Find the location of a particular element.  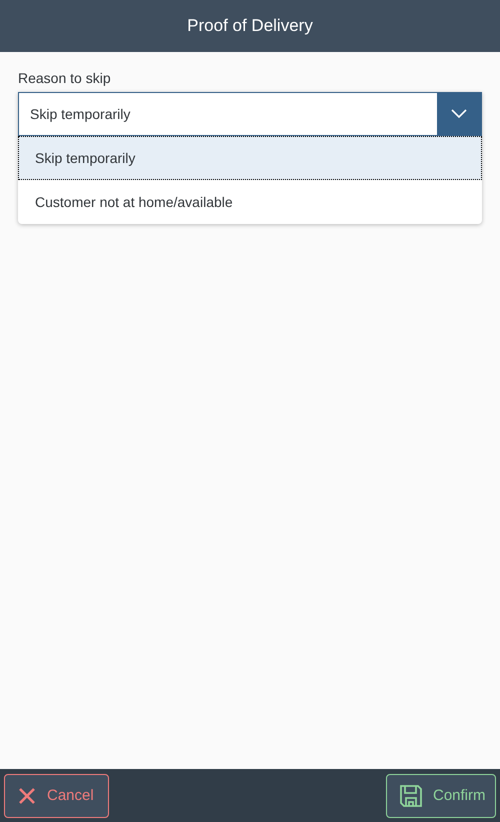

dropdown-option: Skip temporarily is located at coordinates (250, 158).